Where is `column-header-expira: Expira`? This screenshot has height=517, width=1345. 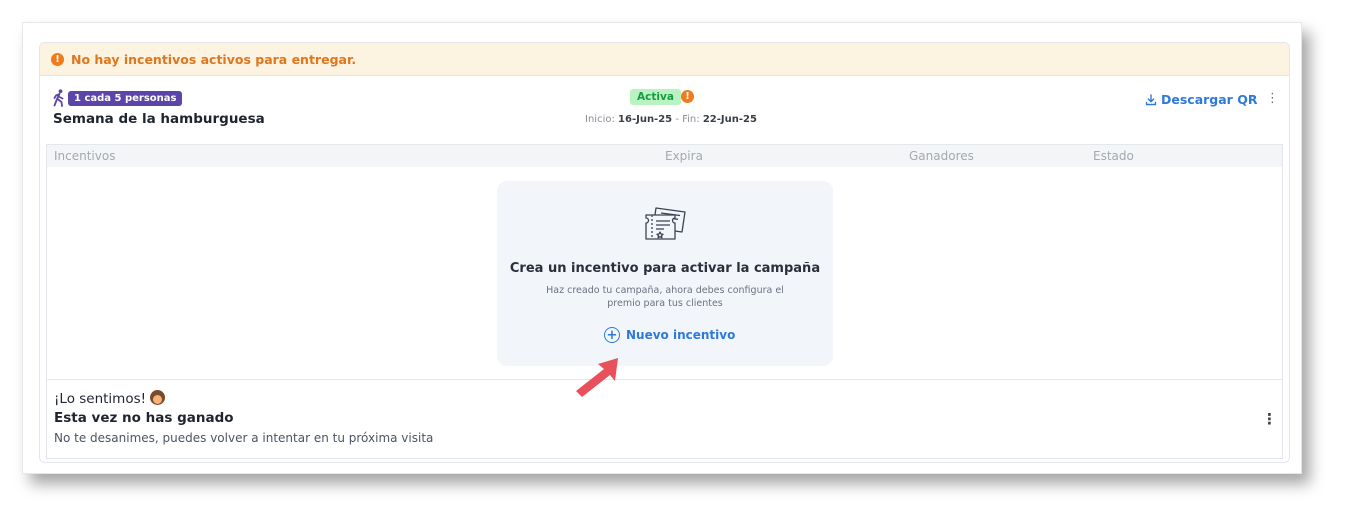
column-header-expira: Expira is located at coordinates (684, 156).